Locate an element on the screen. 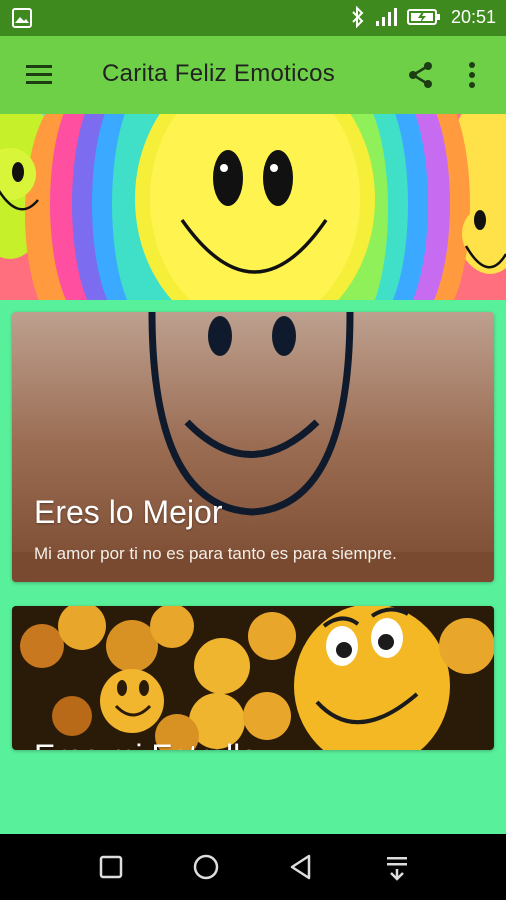 This screenshot has width=506, height=900. more-vert-icon is located at coordinates (472, 75).